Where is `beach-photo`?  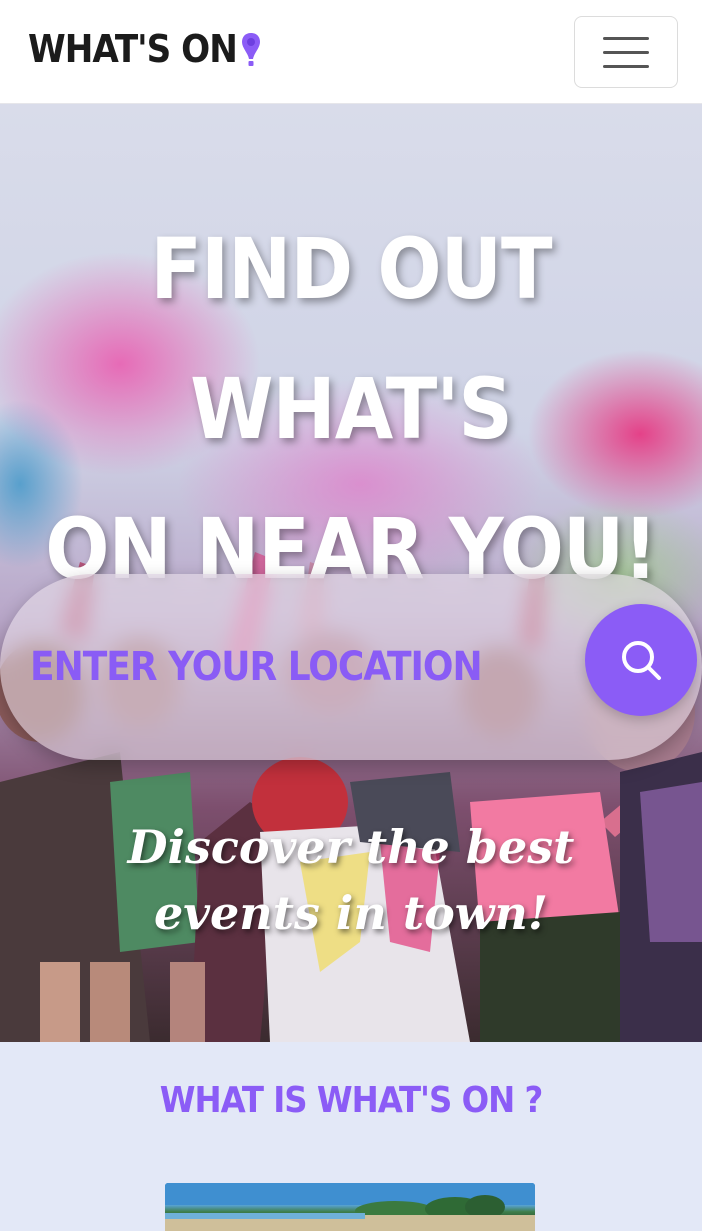 beach-photo is located at coordinates (350, 1207).